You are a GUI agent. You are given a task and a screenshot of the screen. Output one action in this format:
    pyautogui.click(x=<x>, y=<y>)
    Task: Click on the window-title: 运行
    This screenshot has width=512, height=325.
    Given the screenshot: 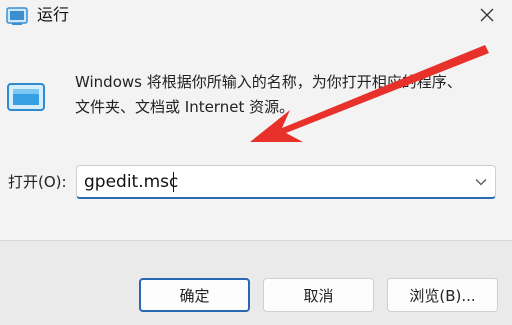 What is the action you would take?
    pyautogui.click(x=53, y=14)
    